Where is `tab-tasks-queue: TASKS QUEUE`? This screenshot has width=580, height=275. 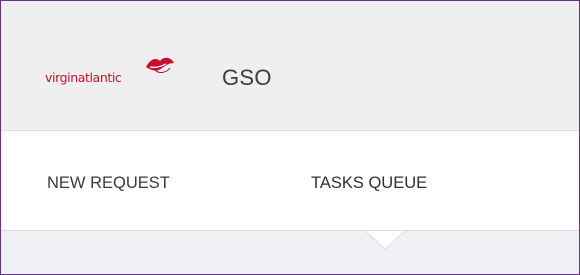
tab-tasks-queue: TASKS QUEUE is located at coordinates (369, 183).